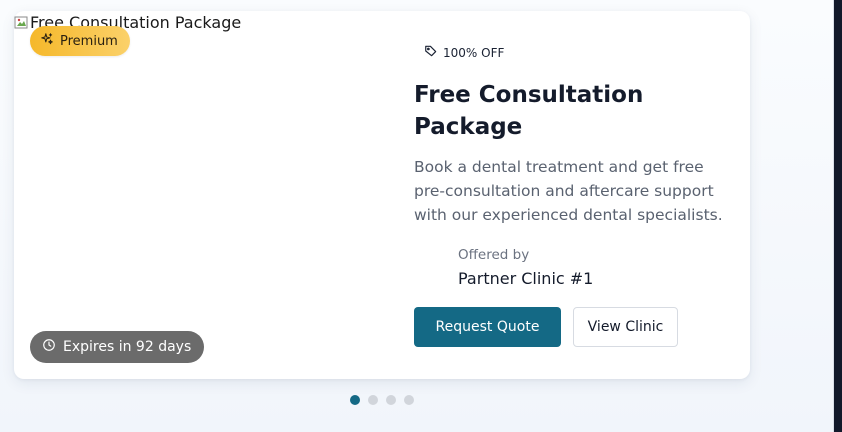 This screenshot has width=842, height=432. I want to click on view-clinic-button: View Clinic, so click(625, 327).